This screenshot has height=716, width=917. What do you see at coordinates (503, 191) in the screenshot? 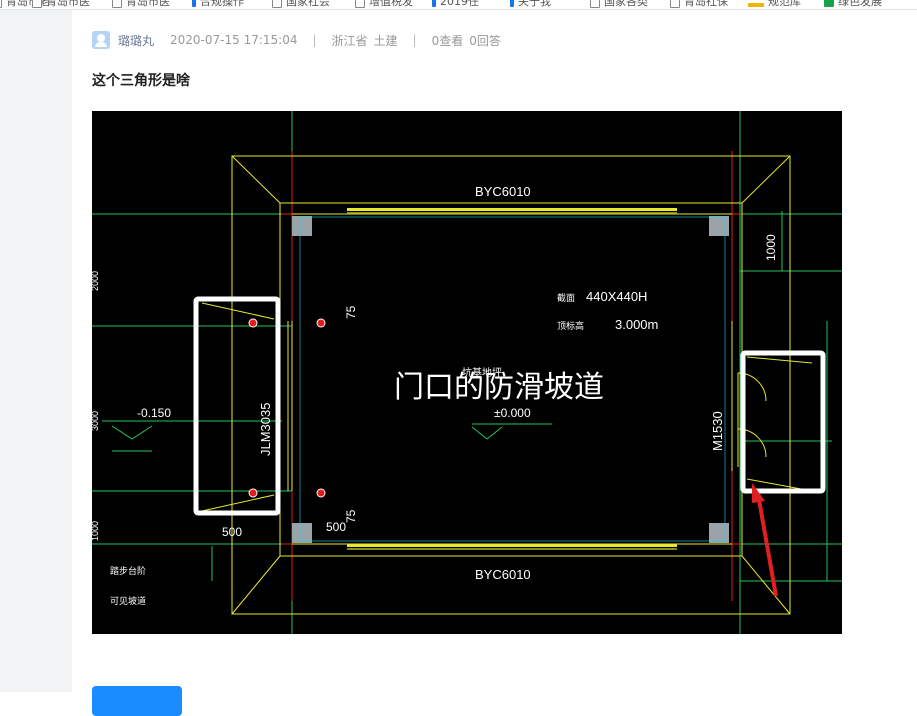
I see `window-label-top: BYC6010` at bounding box center [503, 191].